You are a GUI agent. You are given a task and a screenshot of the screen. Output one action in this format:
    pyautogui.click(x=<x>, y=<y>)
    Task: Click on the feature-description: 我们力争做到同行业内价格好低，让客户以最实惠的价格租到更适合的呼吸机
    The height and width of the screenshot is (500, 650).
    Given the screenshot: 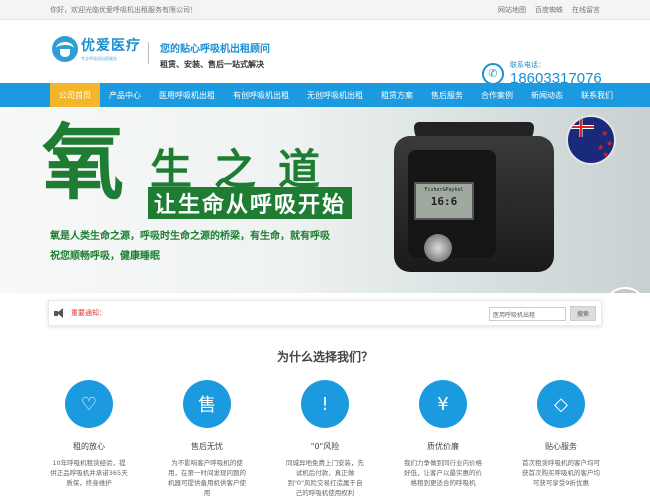 What is the action you would take?
    pyautogui.click(x=443, y=473)
    